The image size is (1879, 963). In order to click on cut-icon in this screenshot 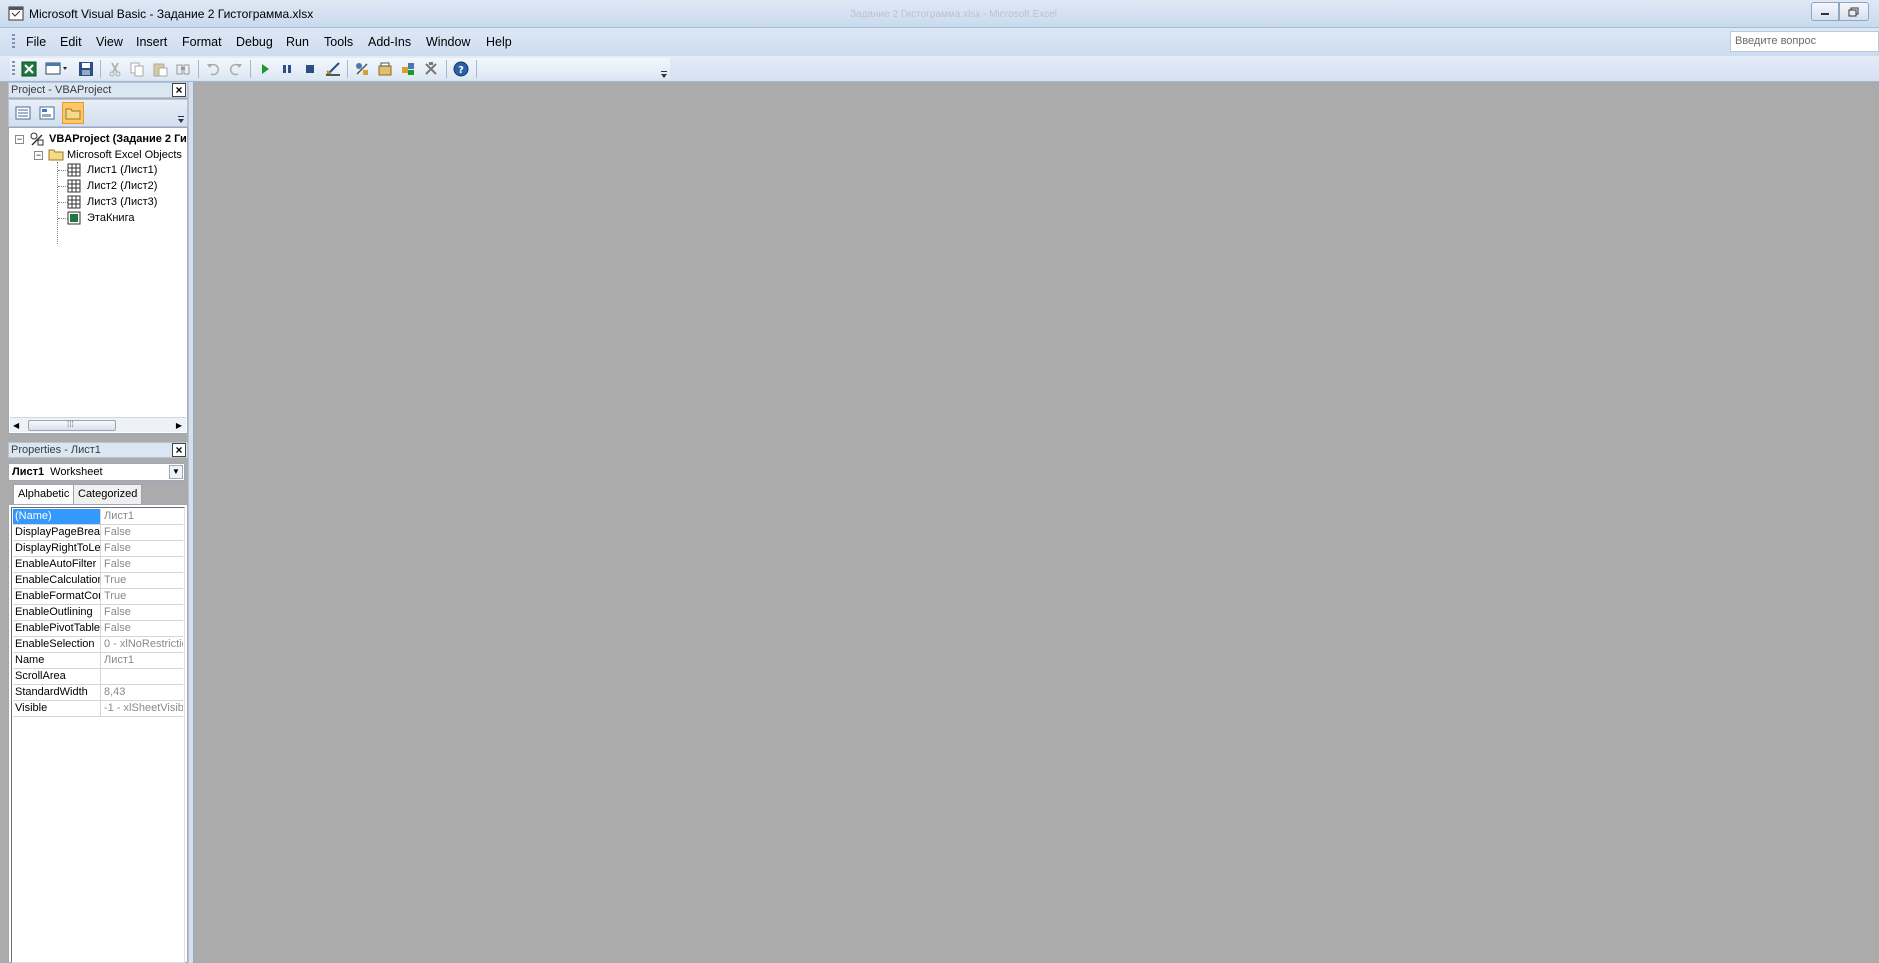, I will do `click(115, 69)`.